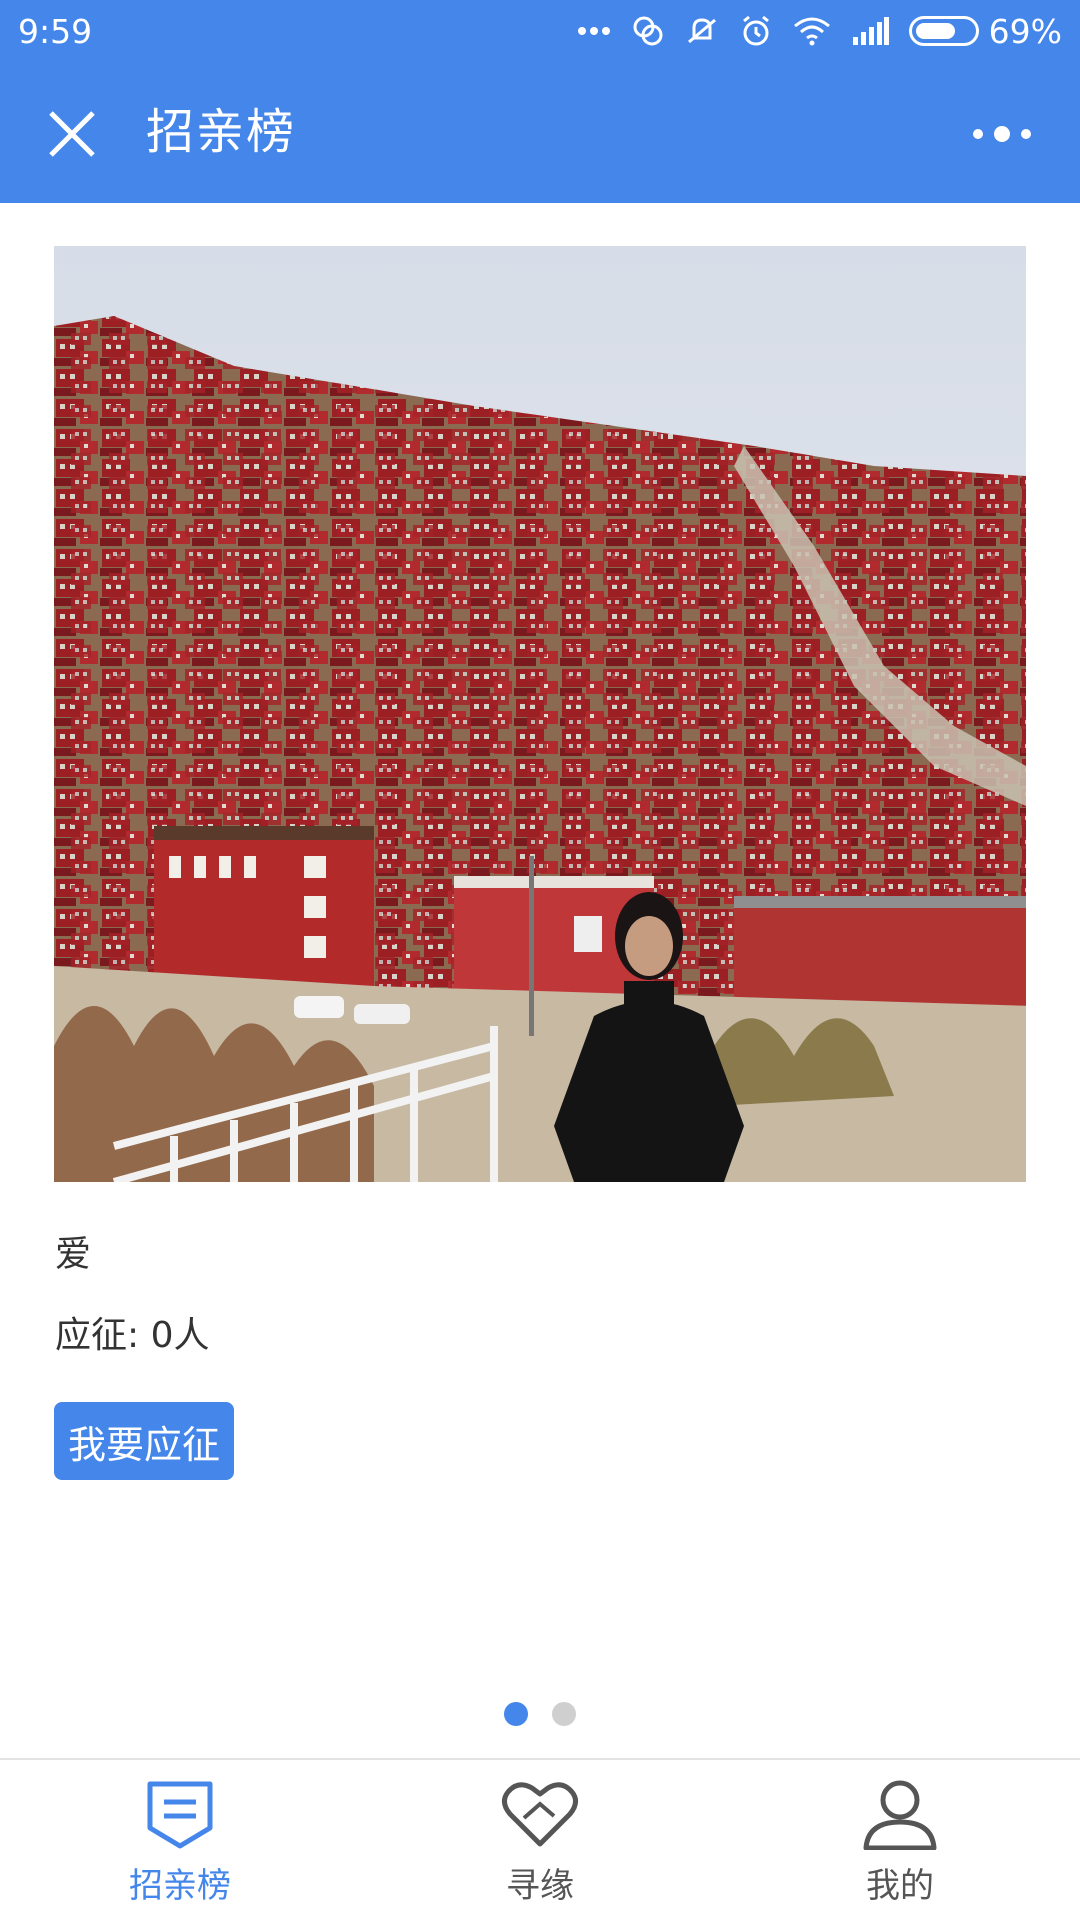 The width and height of the screenshot is (1080, 1920). I want to click on status-icons: 69%, so click(819, 31).